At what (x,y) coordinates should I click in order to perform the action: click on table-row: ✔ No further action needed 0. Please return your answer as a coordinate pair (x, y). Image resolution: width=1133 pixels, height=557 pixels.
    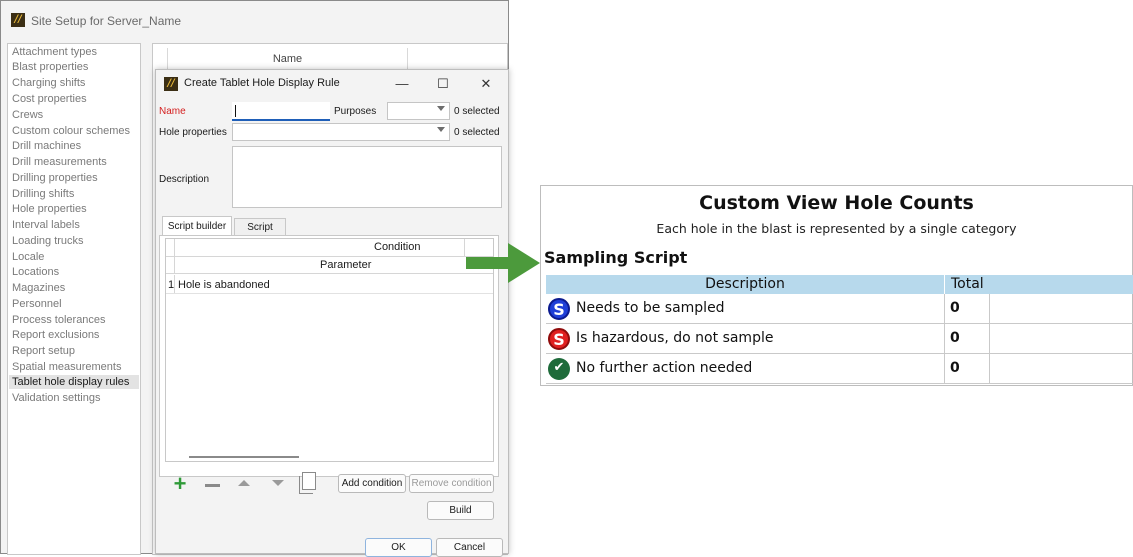
    Looking at the image, I should click on (839, 369).